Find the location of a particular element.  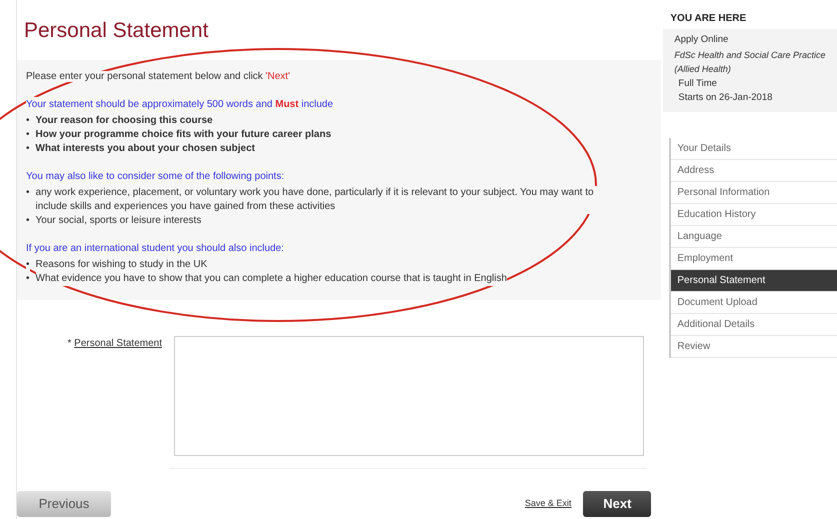

step-link: Address is located at coordinates (754, 171).